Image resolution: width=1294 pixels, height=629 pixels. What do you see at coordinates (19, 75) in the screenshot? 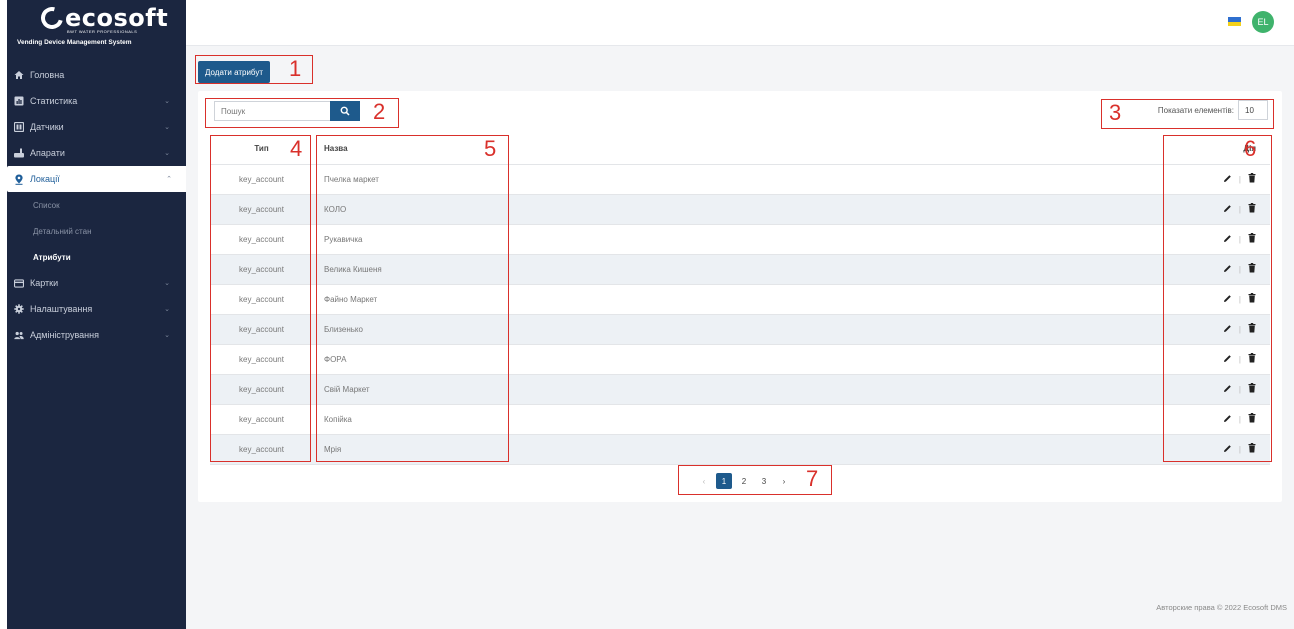
I see `home-icon` at bounding box center [19, 75].